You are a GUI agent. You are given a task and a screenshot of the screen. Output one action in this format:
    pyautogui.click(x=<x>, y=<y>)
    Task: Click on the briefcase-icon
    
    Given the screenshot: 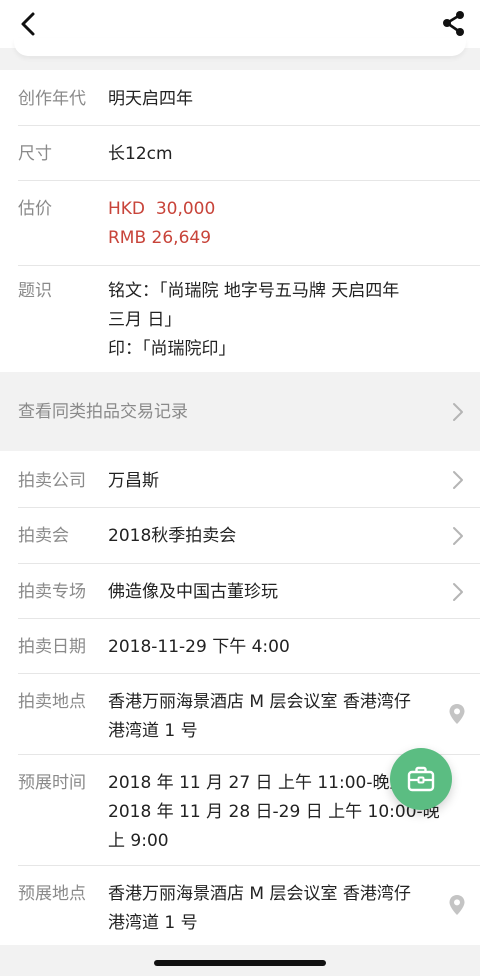 What is the action you would take?
    pyautogui.click(x=421, y=779)
    